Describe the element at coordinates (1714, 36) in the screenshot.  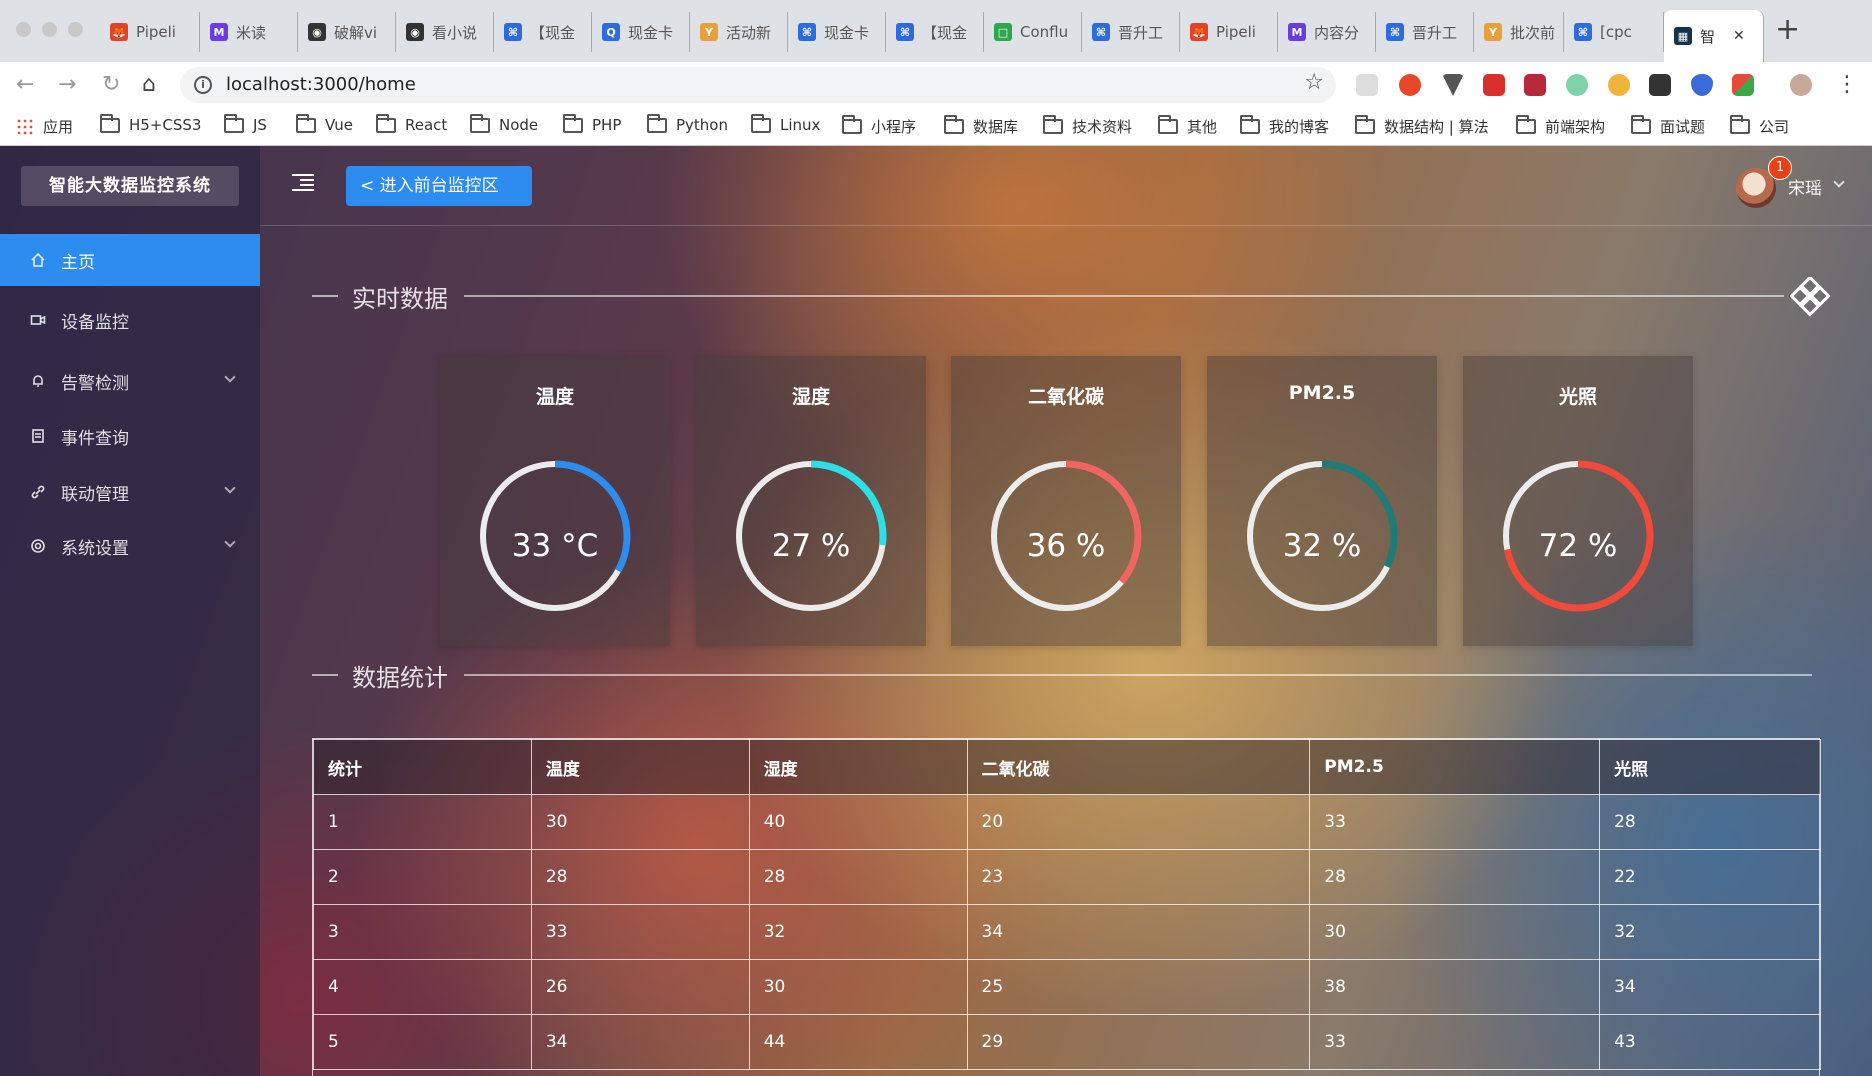
I see `tab-16: ▦ 智 ✕` at that location.